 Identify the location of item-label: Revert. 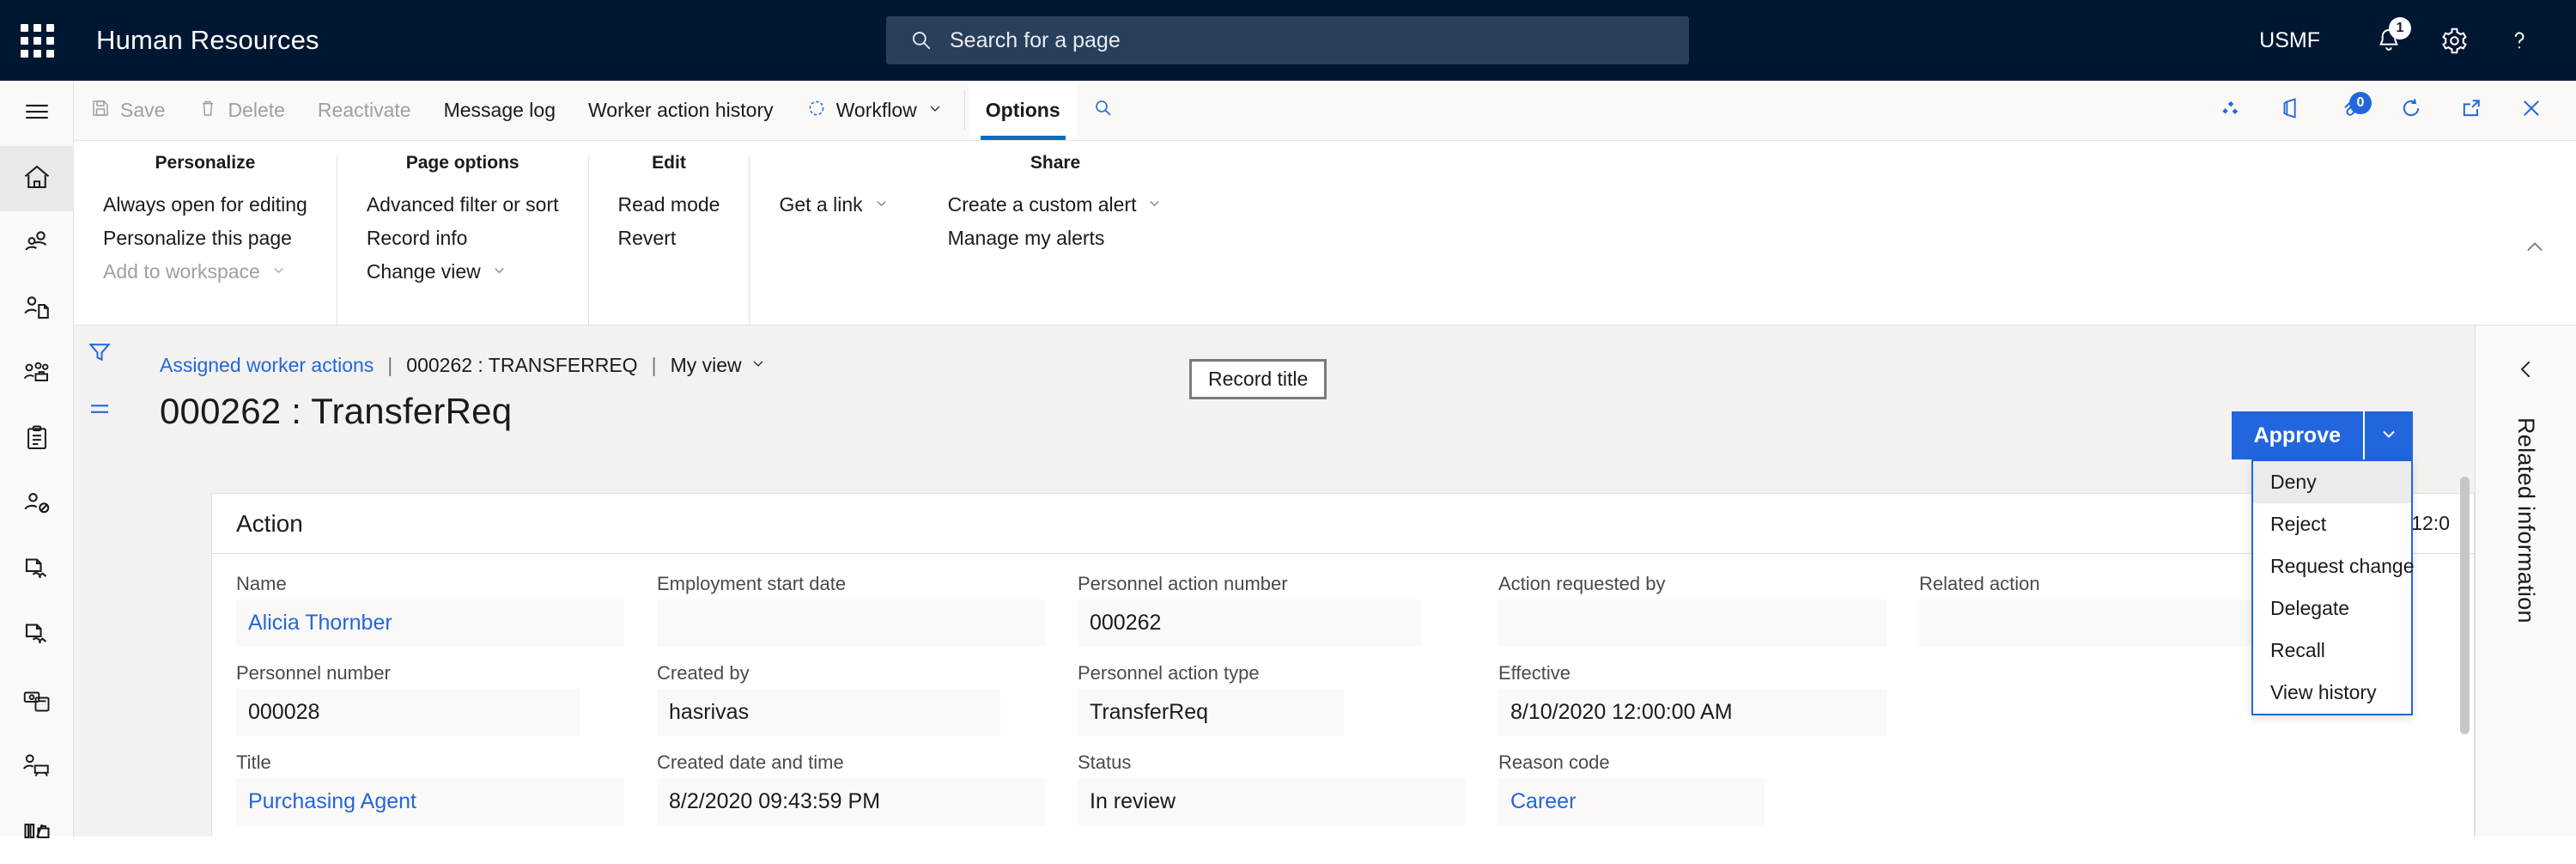
(647, 238).